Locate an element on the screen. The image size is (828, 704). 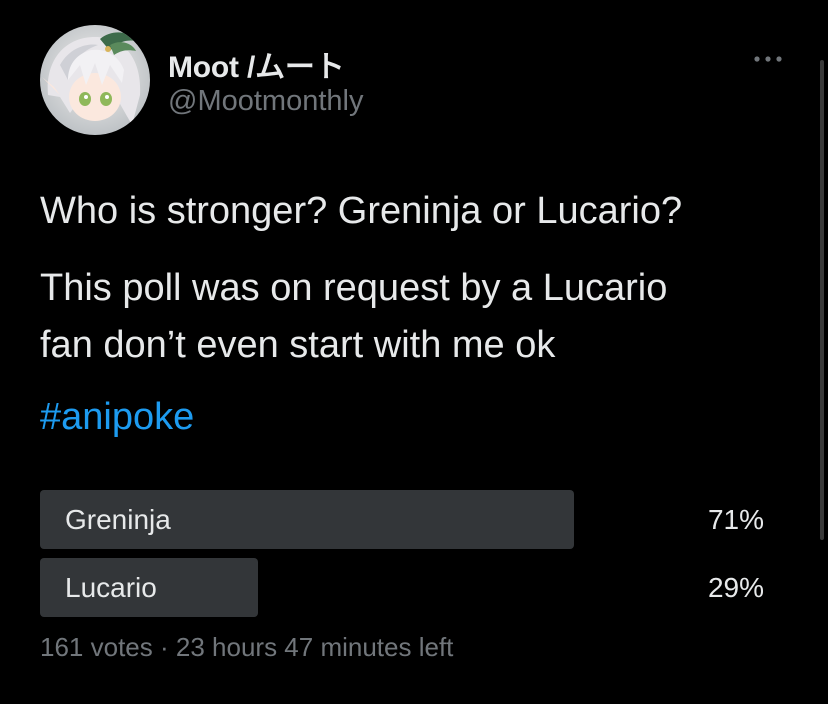
poll-meta: 161 votes · 23 hours 47 minutes left is located at coordinates (246, 647).